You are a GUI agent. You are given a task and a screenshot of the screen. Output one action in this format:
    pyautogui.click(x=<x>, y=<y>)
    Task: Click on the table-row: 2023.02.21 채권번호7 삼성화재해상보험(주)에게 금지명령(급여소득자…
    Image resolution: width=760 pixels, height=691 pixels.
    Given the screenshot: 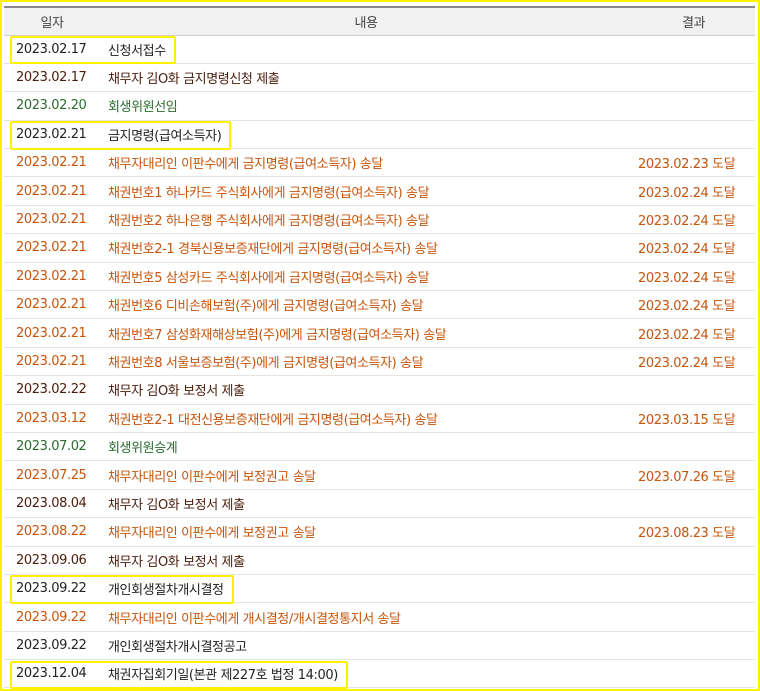 What is the action you would take?
    pyautogui.click(x=379, y=333)
    